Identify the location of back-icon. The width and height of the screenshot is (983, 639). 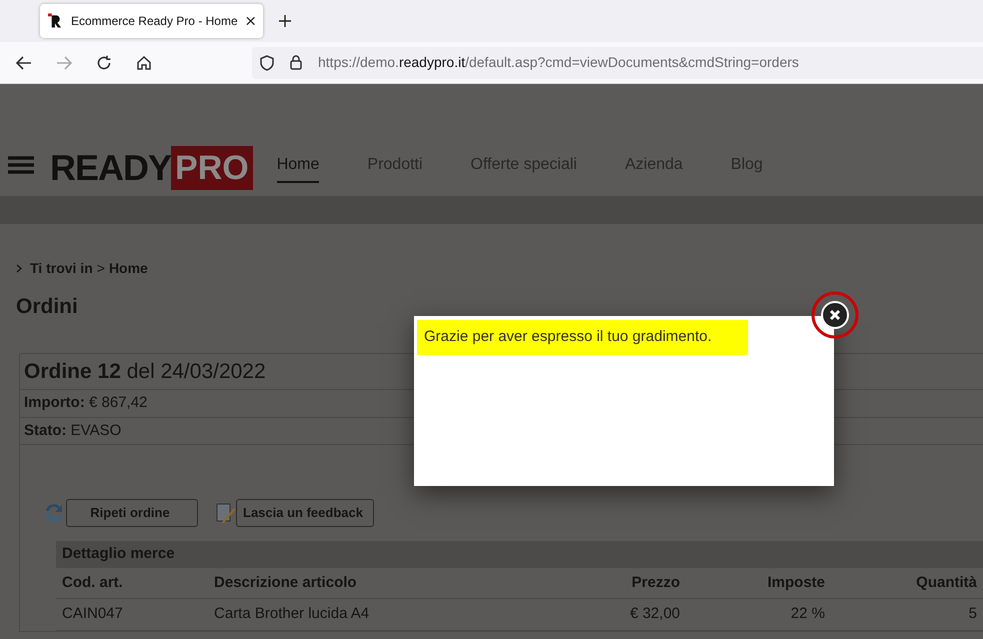
(24, 63).